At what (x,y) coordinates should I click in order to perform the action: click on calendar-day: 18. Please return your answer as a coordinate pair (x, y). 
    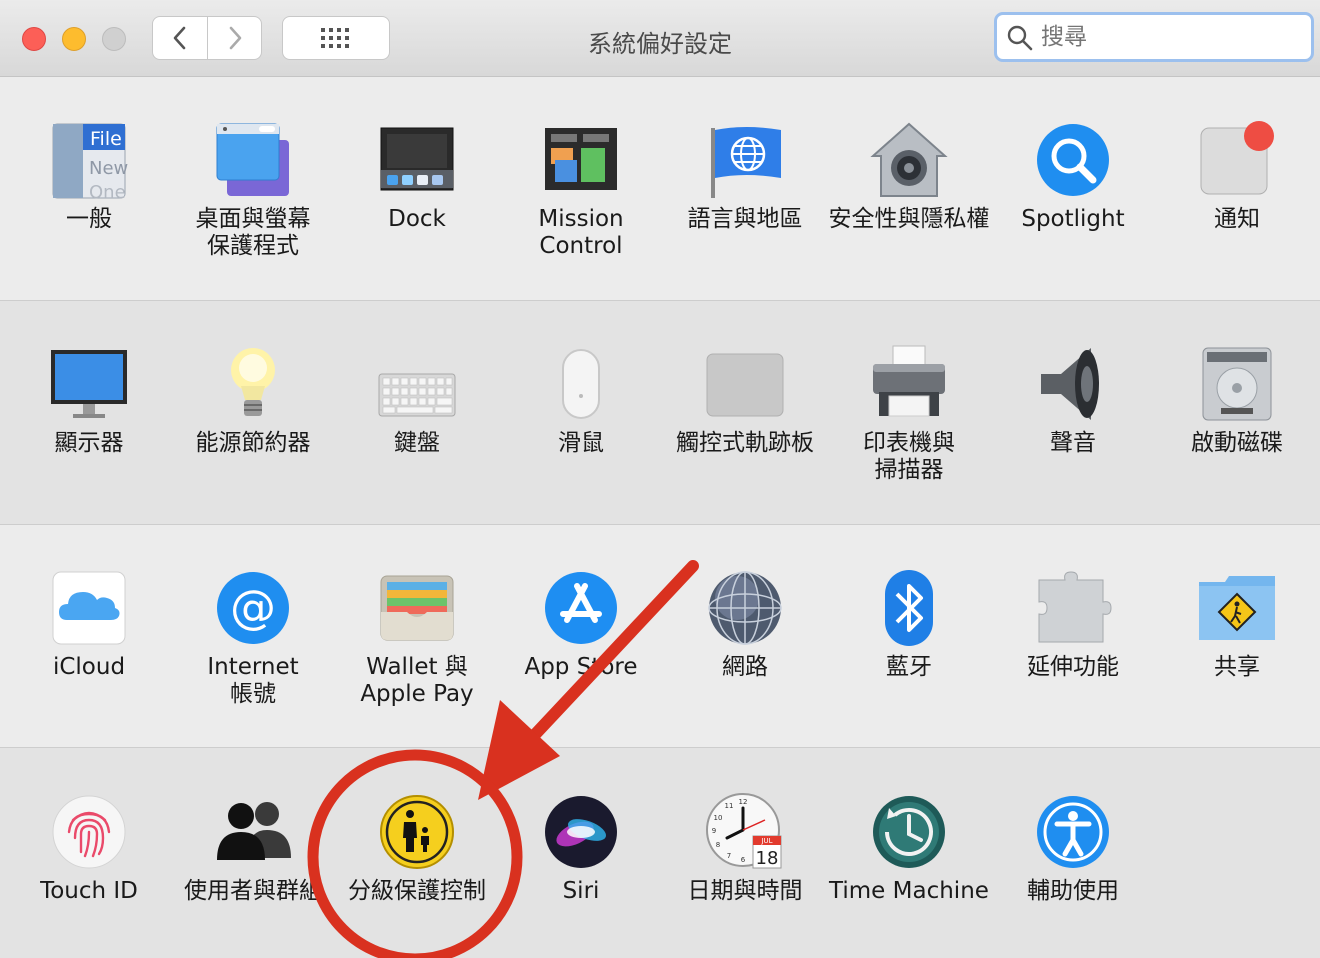
    Looking at the image, I should click on (767, 858).